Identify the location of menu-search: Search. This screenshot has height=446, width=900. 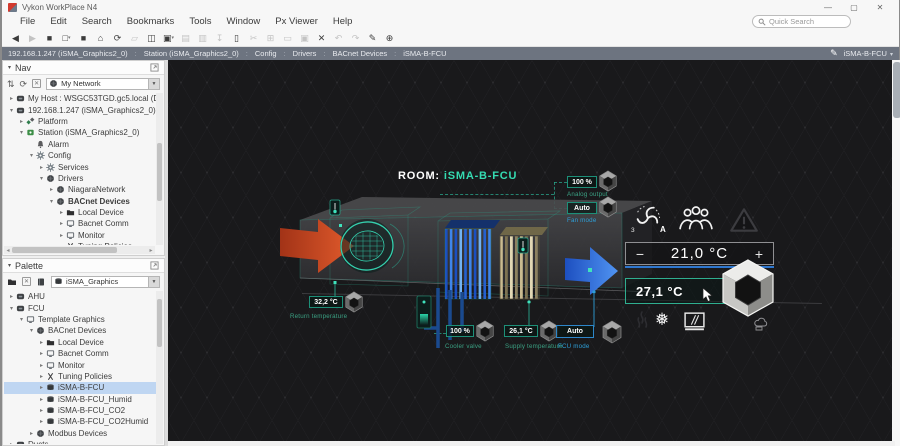
(97, 21).